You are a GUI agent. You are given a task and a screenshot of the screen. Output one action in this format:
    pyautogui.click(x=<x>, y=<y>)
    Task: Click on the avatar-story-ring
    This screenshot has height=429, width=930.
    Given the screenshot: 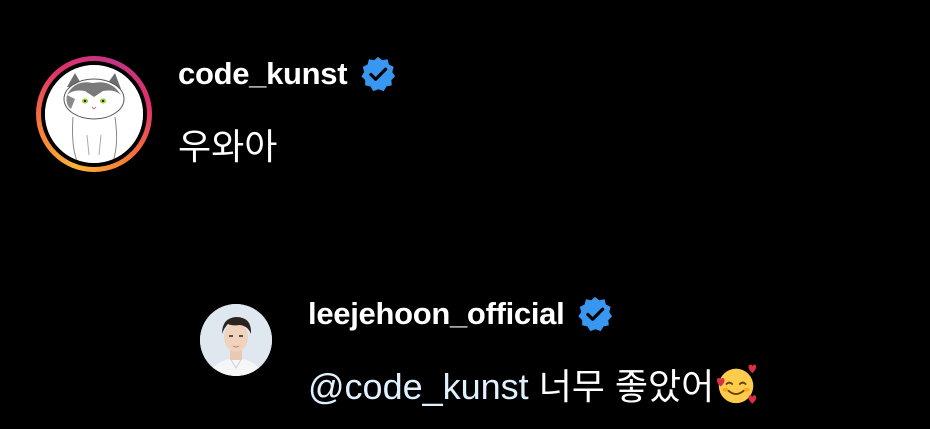 What is the action you would take?
    pyautogui.click(x=94, y=114)
    